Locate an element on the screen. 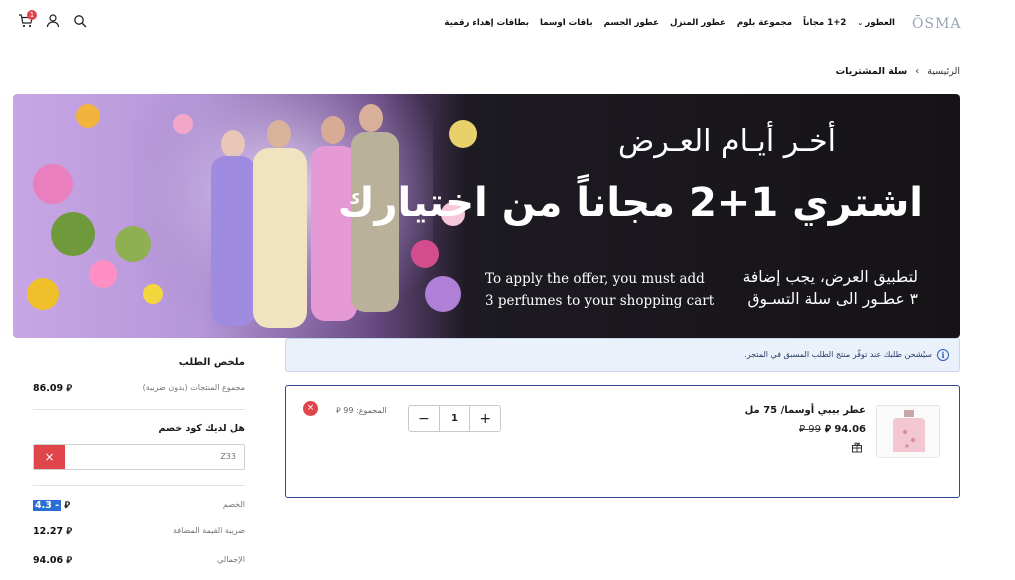 Image resolution: width=1015 pixels, height=580 pixels. banner-offer-title: اشتري 1+2 مجاناً من اختيارك is located at coordinates (630, 203).